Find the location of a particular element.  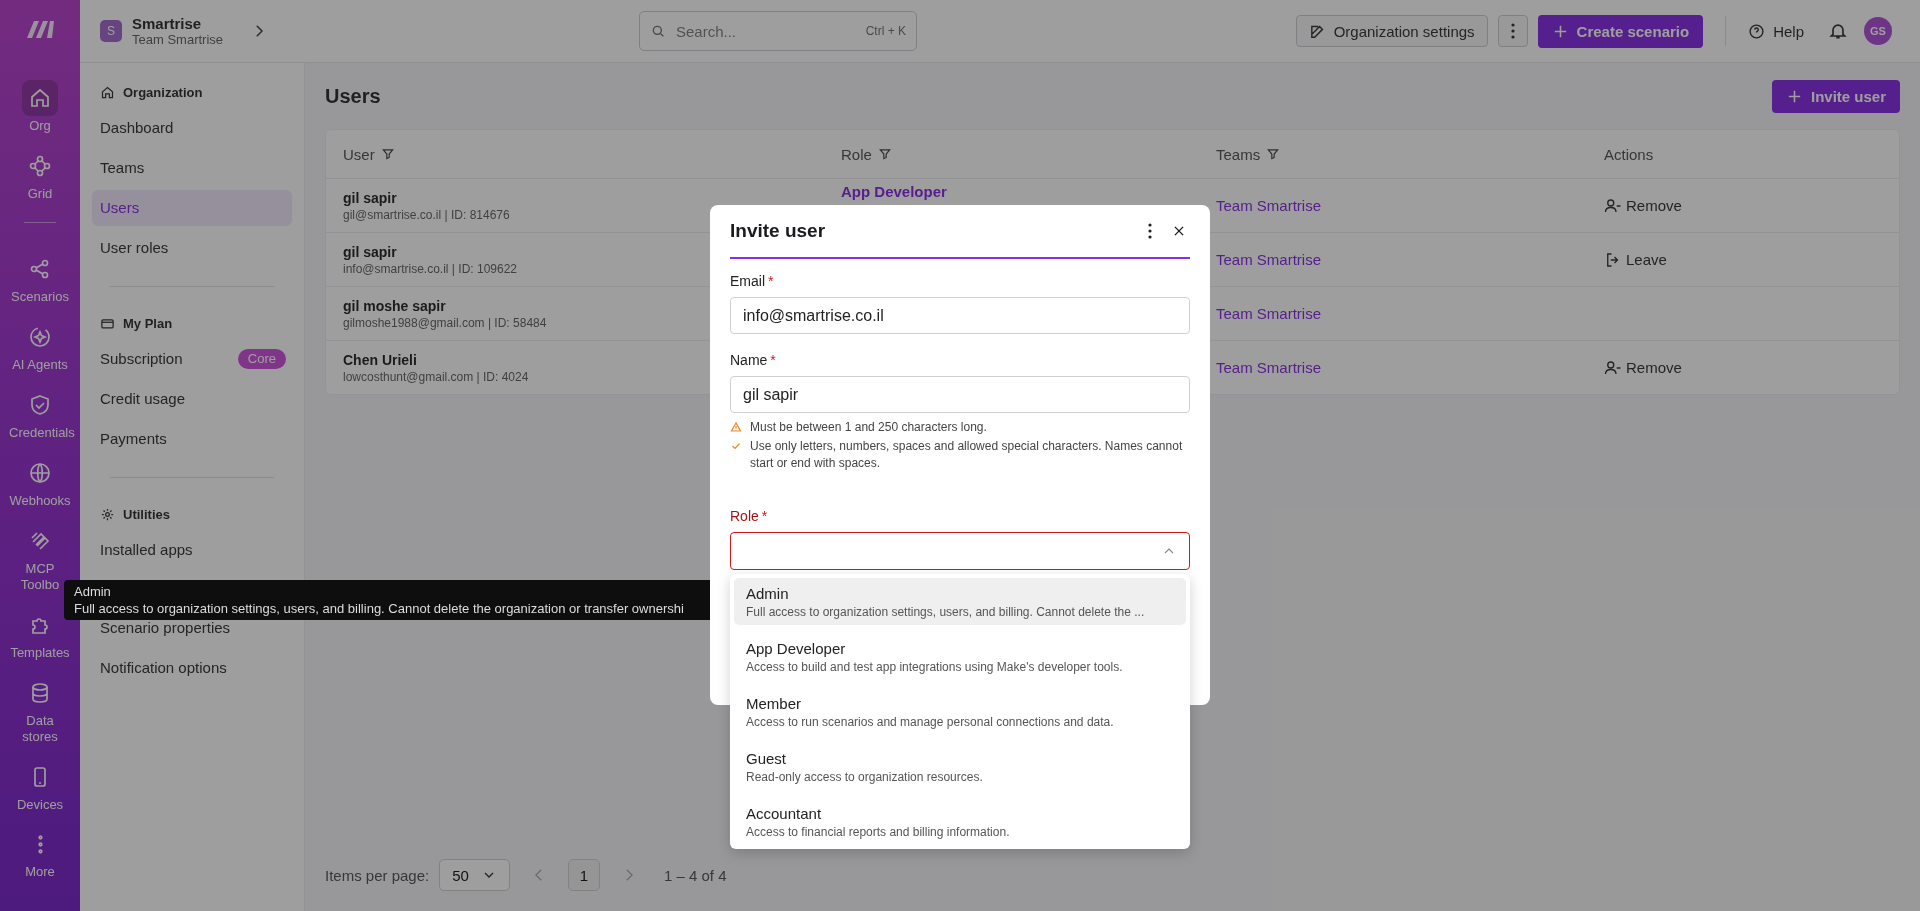

user-details: gilmoshe1988@gmail.com | ID: 58484 is located at coordinates (445, 322).